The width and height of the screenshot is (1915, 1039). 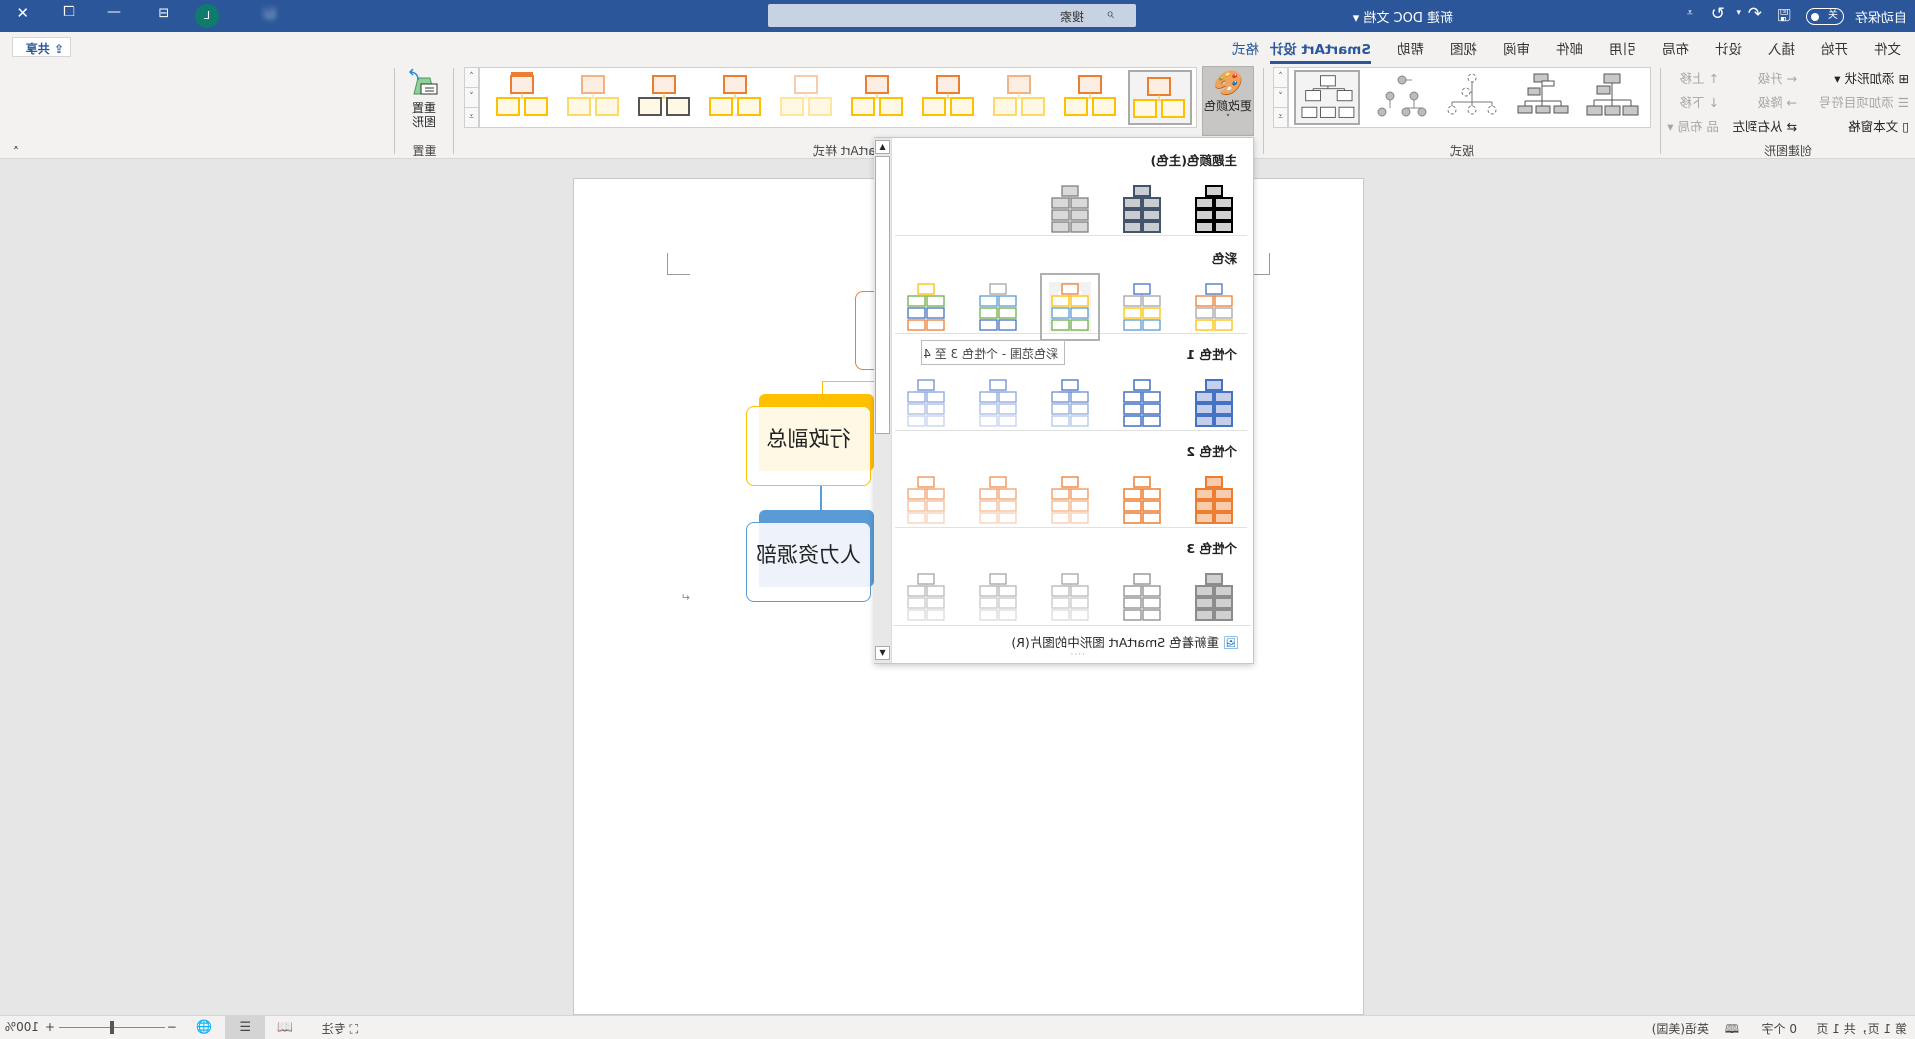 What do you see at coordinates (22, 1027) in the screenshot?
I see `zoom-level: 100%` at bounding box center [22, 1027].